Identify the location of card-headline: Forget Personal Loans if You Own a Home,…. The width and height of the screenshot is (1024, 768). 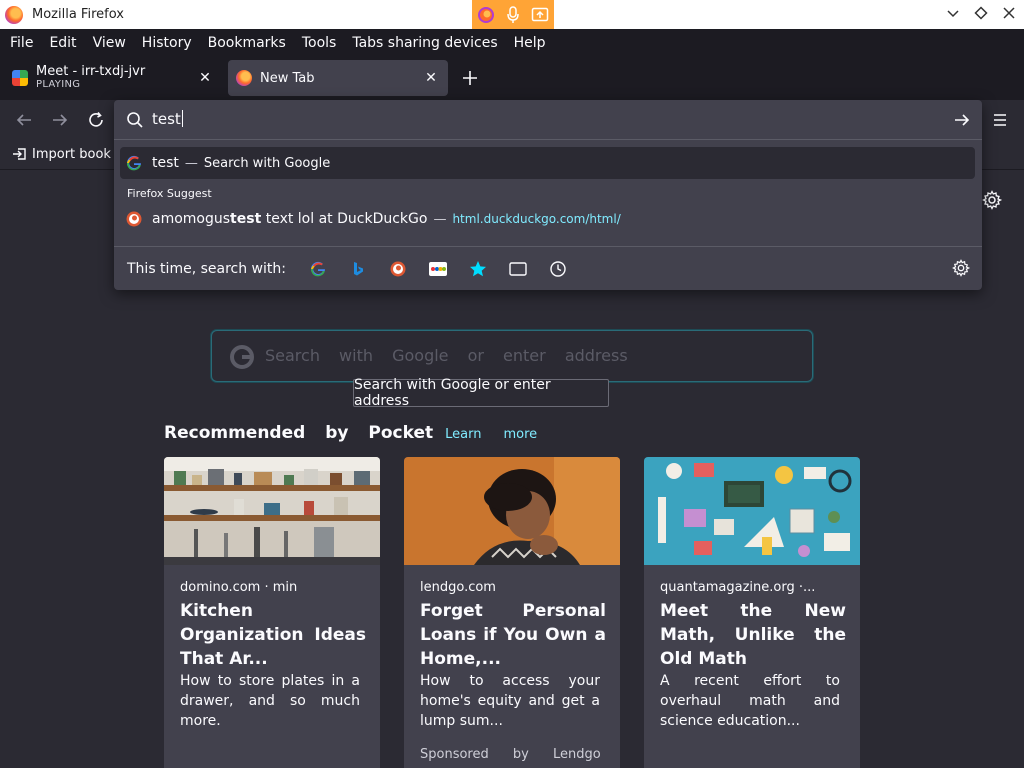
(513, 635).